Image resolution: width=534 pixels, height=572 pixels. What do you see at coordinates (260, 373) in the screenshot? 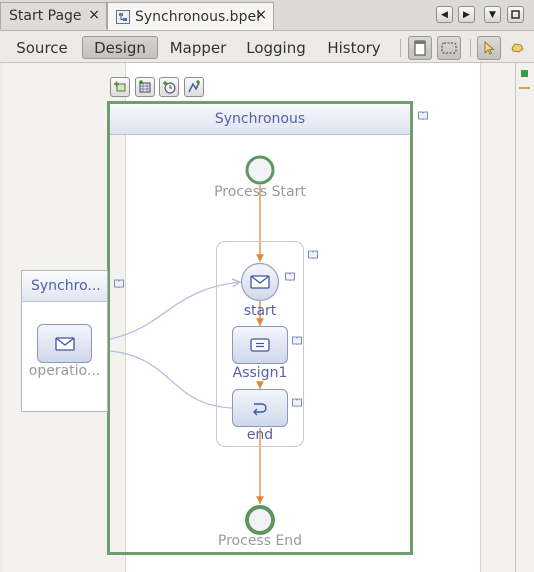
I see `assign-label: Assign1` at bounding box center [260, 373].